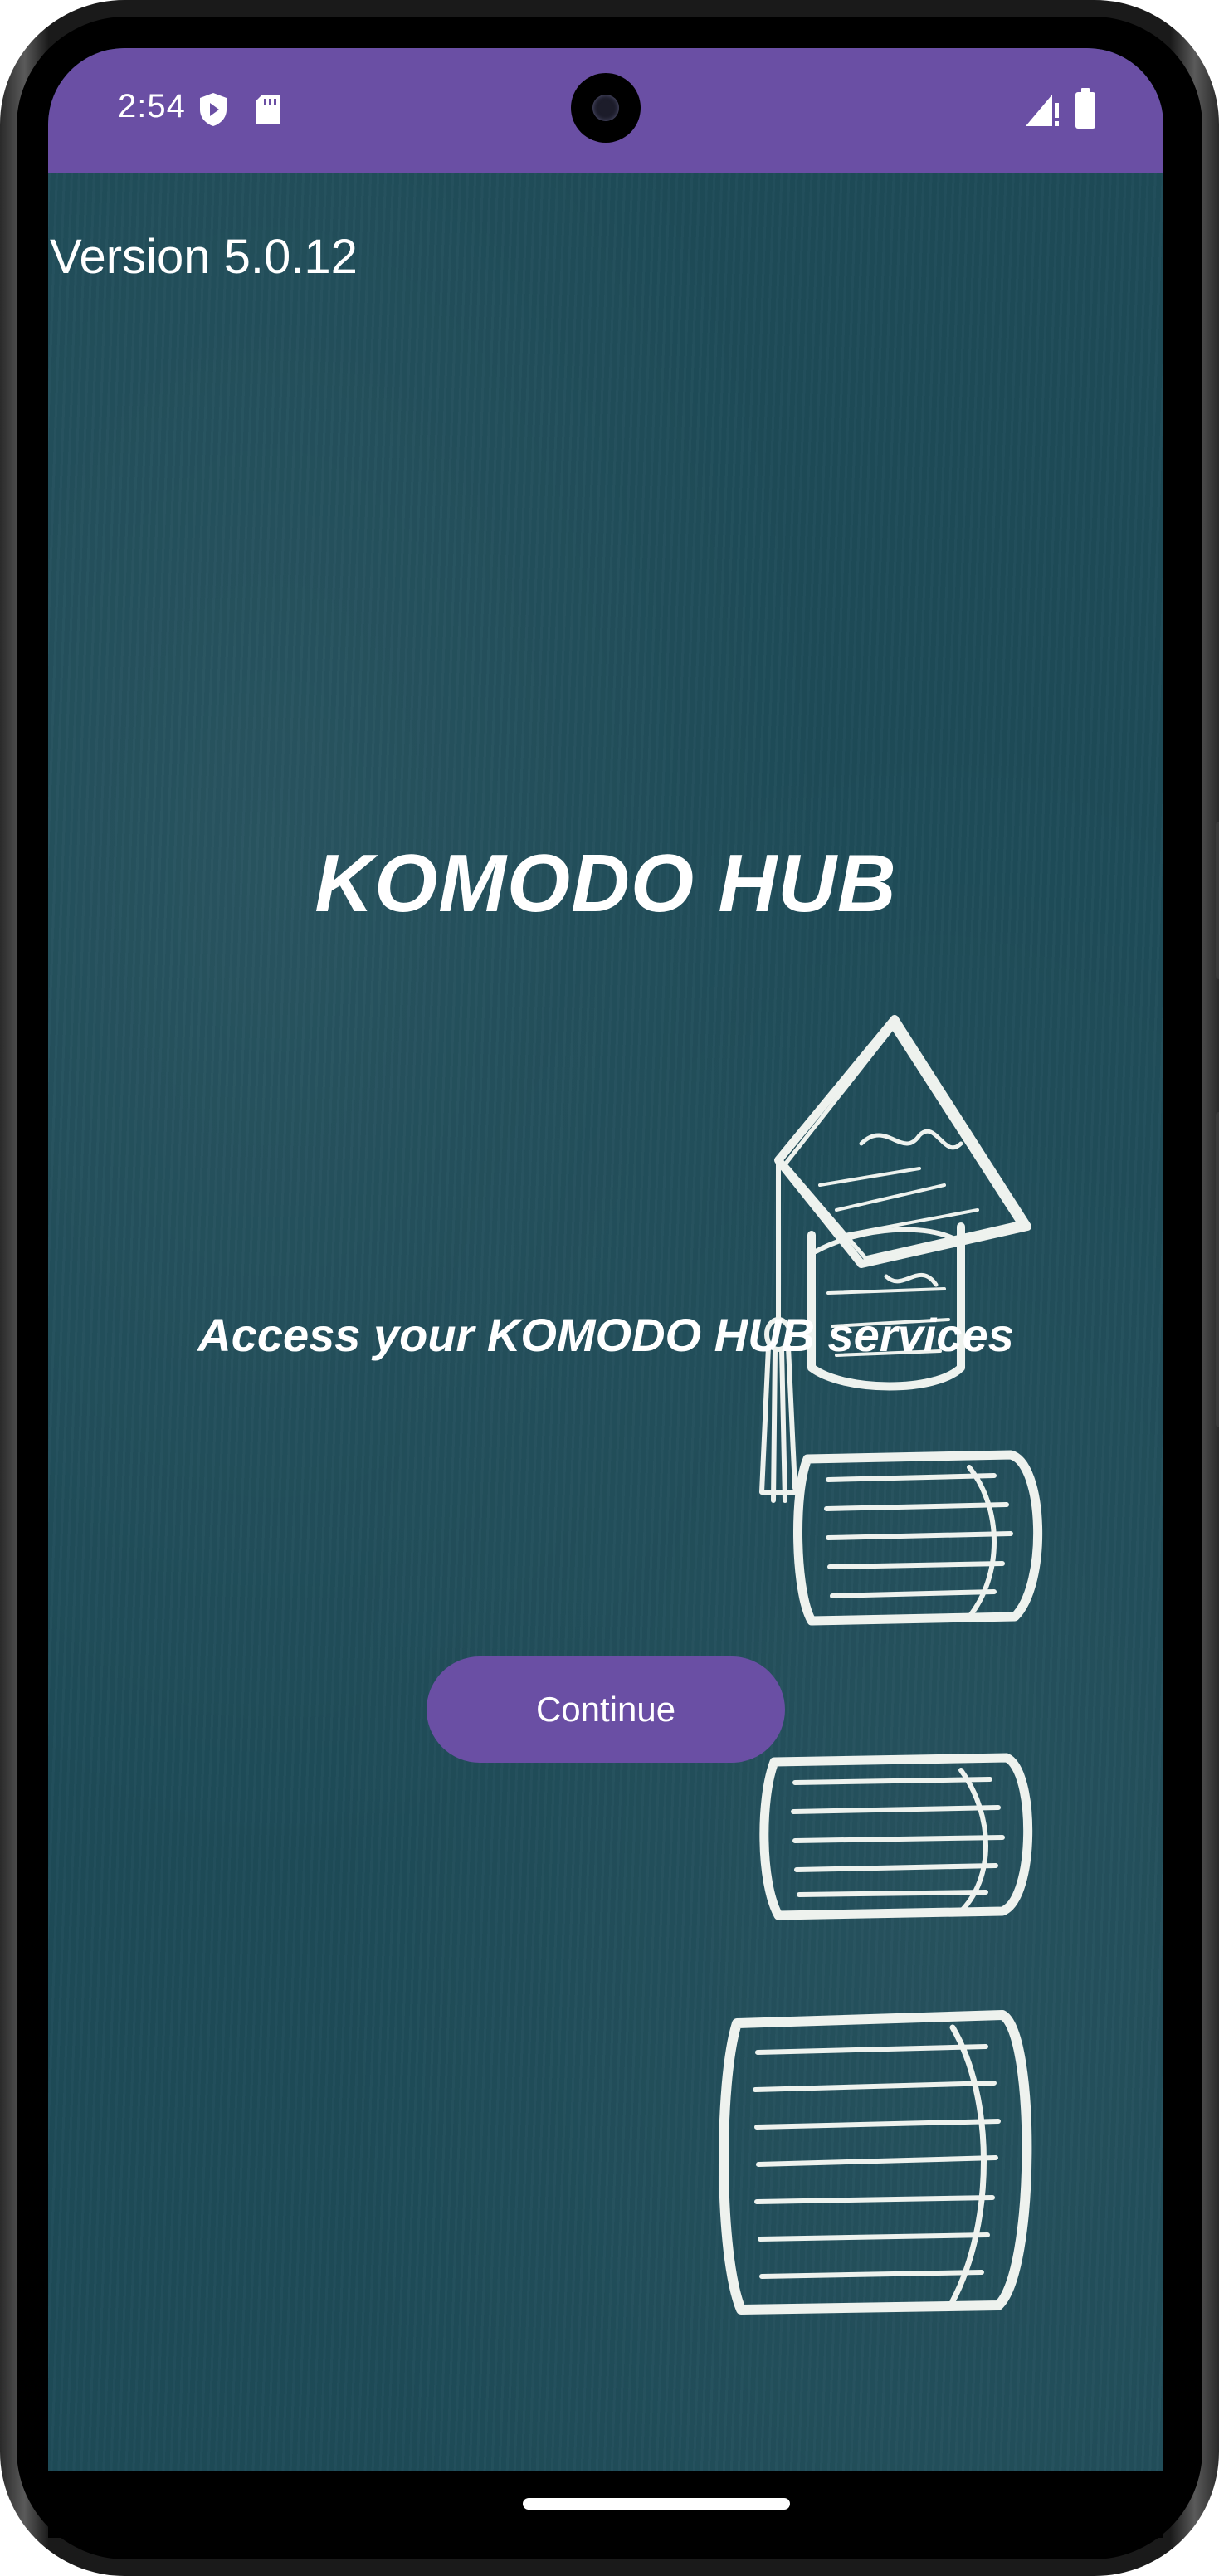  I want to click on status-bar: 2:54, so click(606, 111).